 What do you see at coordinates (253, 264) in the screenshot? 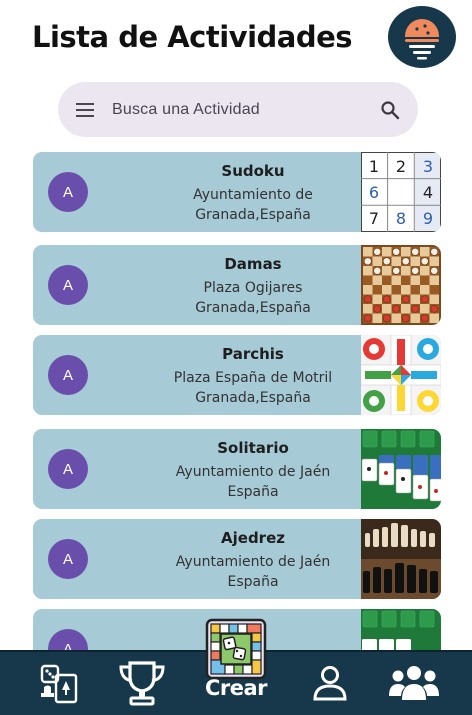
I see `activity-title: Damas` at bounding box center [253, 264].